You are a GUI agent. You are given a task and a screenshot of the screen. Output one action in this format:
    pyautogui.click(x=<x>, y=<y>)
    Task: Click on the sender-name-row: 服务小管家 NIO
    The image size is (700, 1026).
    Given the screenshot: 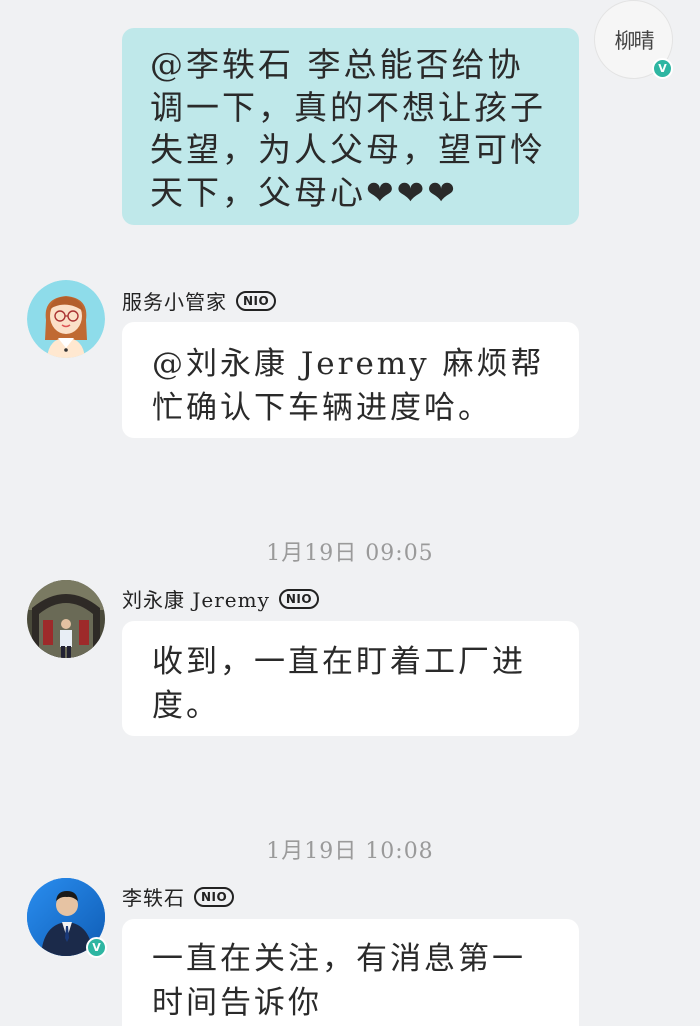 What is the action you would take?
    pyautogui.click(x=199, y=300)
    